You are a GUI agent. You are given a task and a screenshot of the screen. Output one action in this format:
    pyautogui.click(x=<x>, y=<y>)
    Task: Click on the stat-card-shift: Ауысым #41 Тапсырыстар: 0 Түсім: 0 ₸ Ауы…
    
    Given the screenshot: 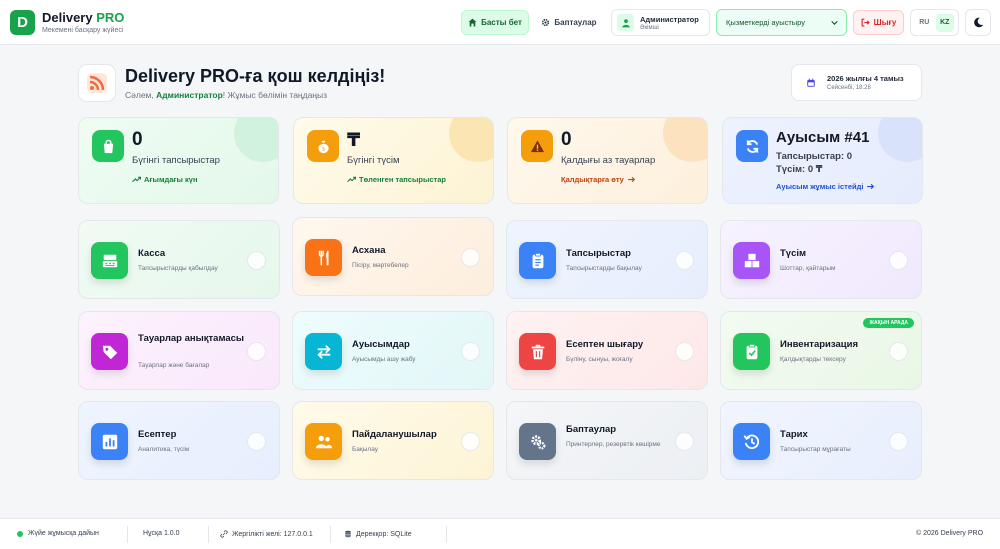 What is the action you would take?
    pyautogui.click(x=822, y=160)
    